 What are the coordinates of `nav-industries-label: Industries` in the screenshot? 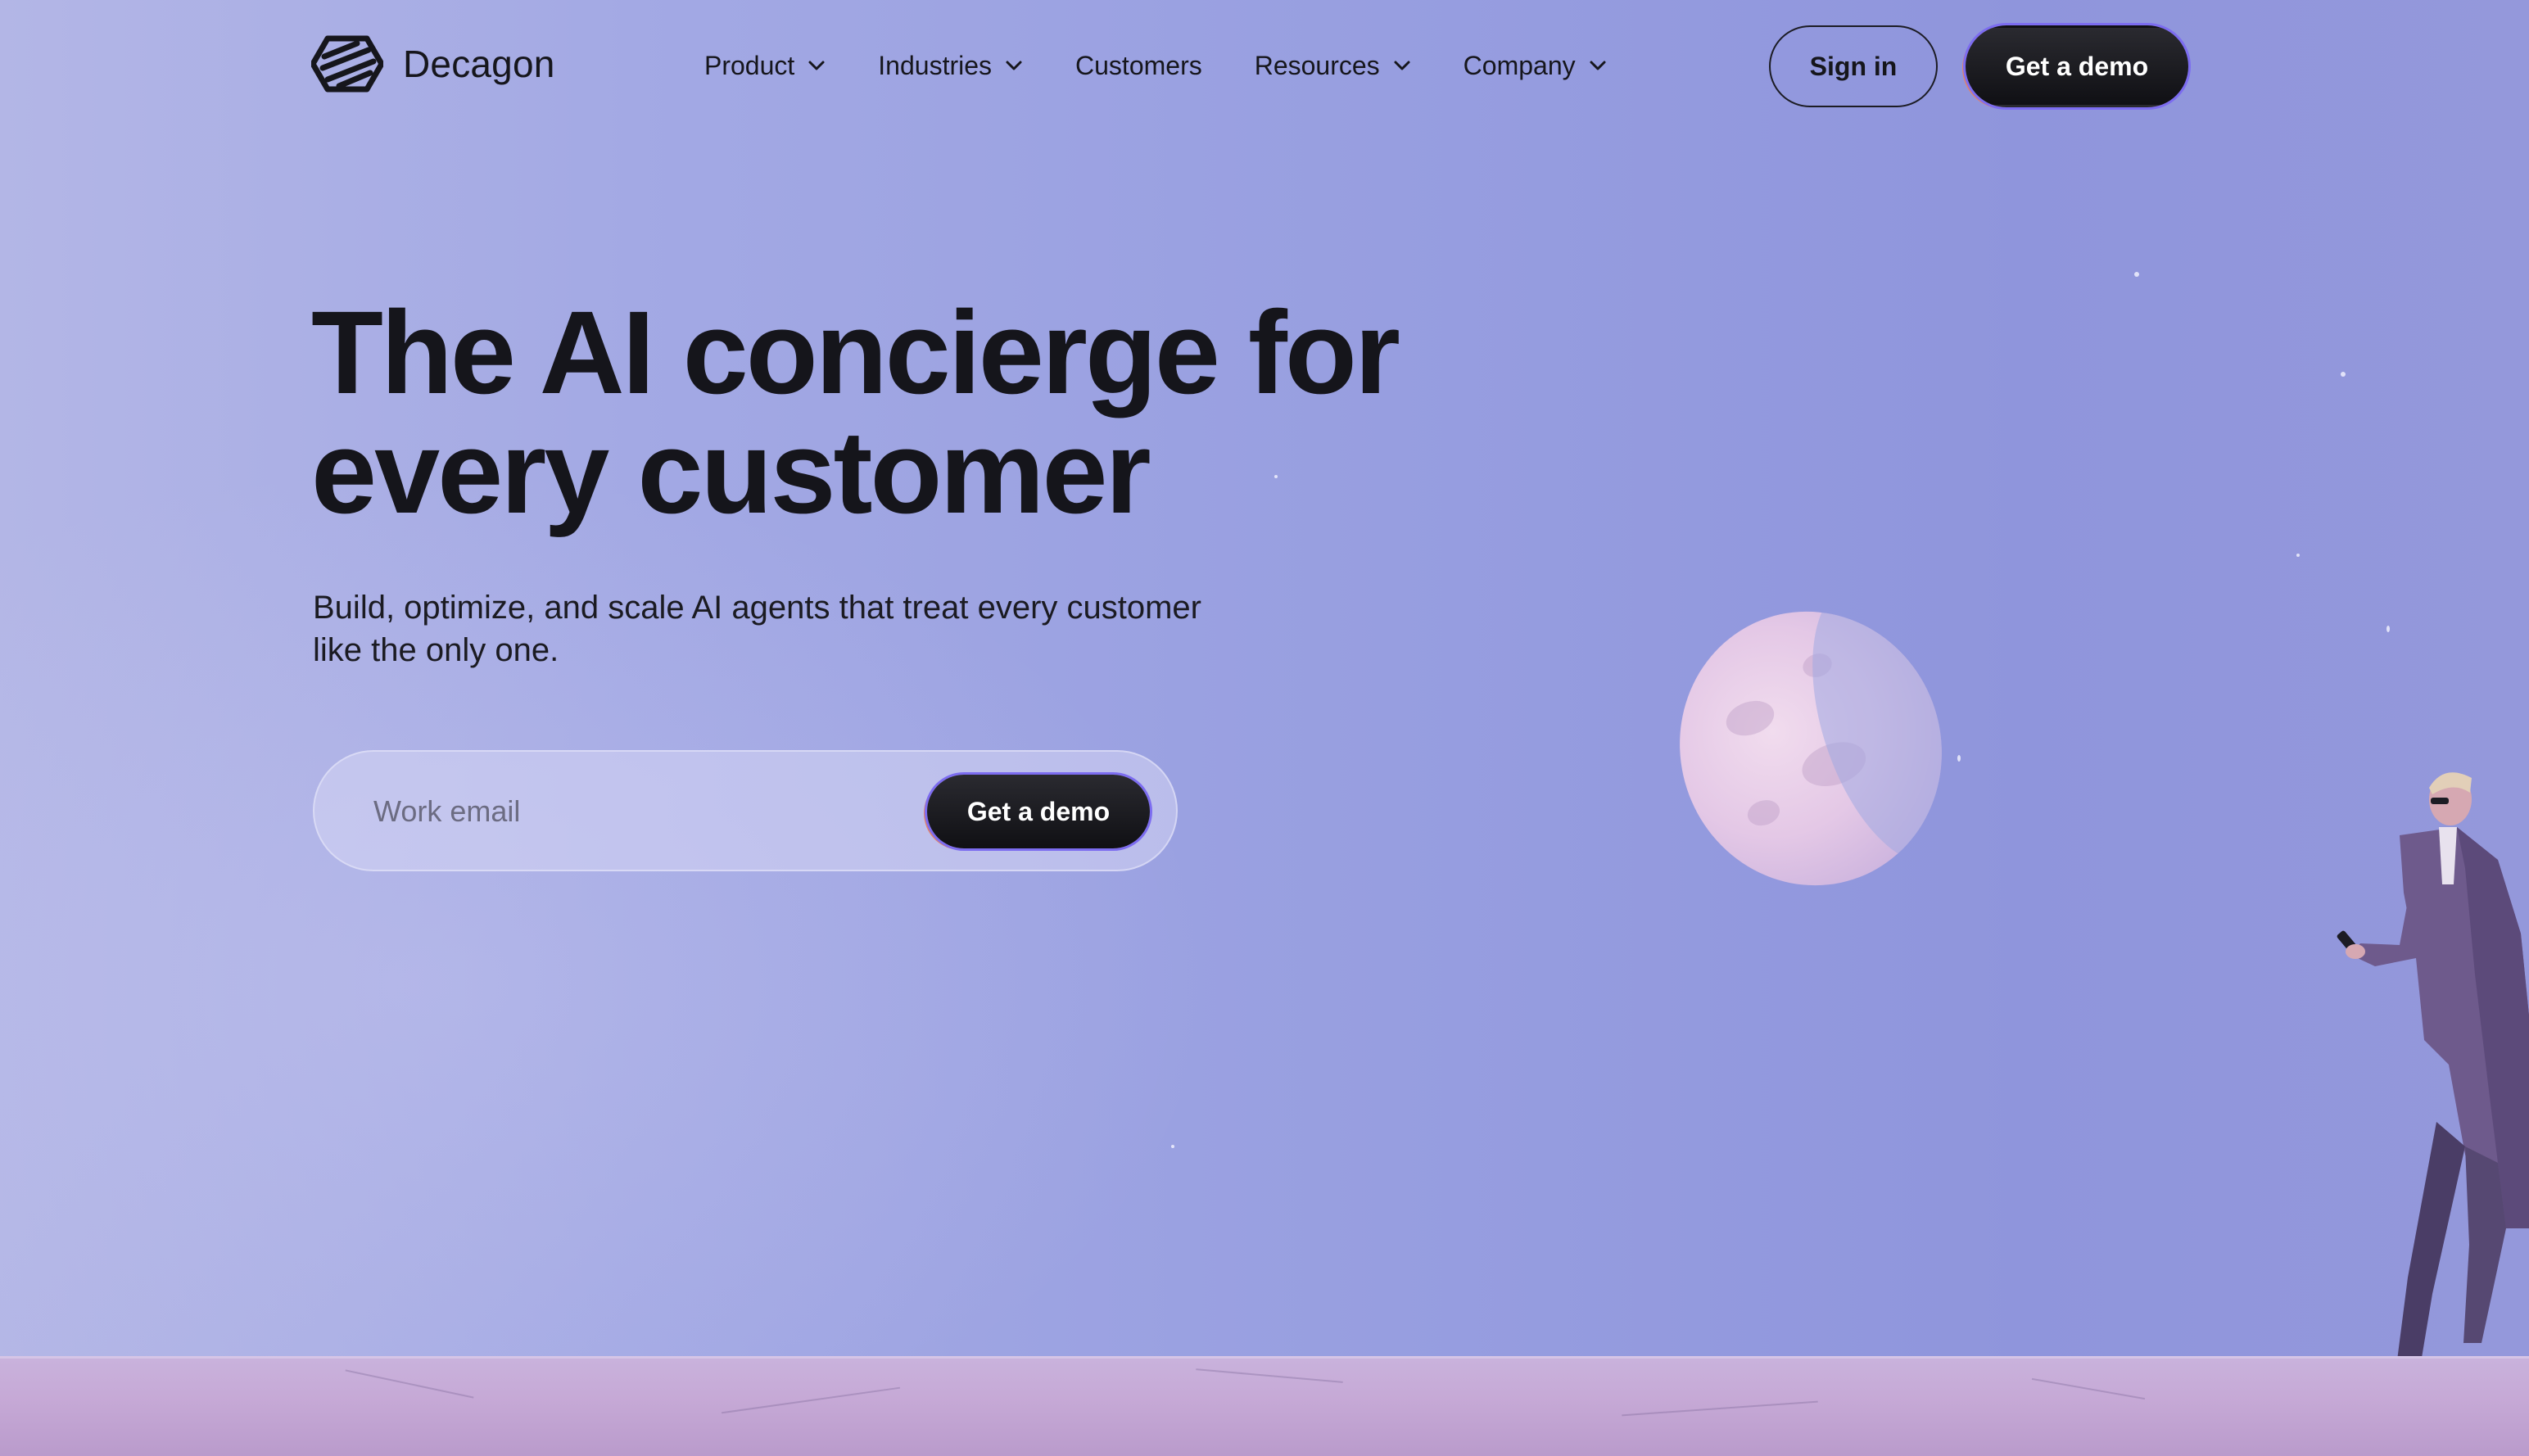 It's located at (935, 65).